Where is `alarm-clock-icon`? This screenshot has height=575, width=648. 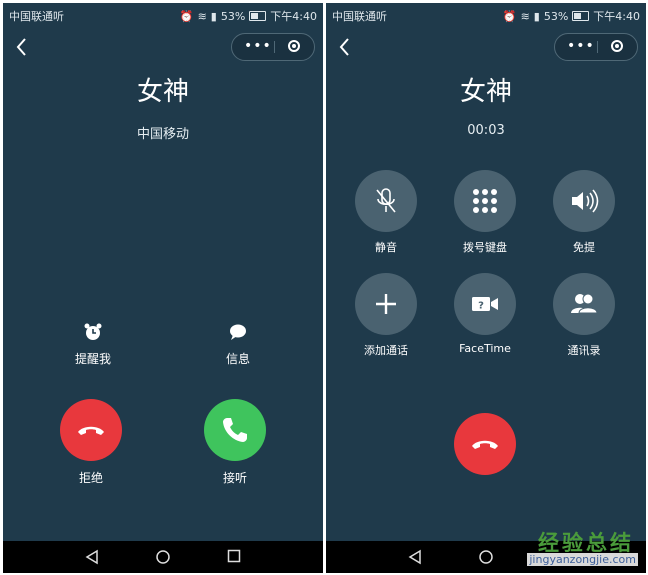
alarm-clock-icon is located at coordinates (93, 331).